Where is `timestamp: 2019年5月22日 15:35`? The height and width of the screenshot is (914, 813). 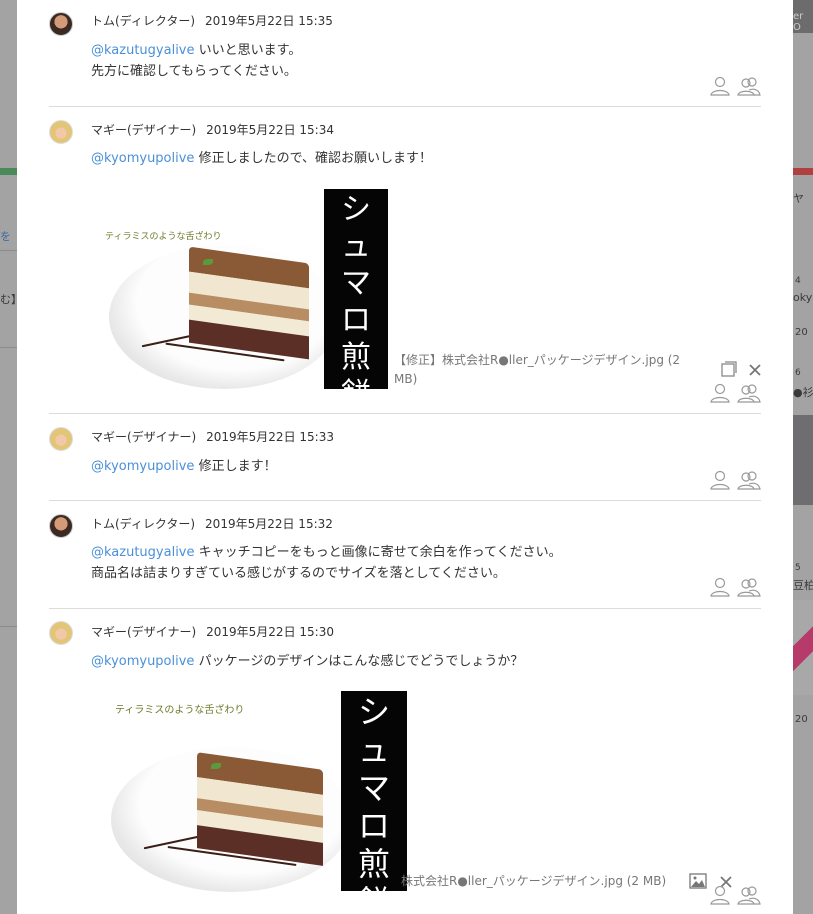
timestamp: 2019年5月22日 15:35 is located at coordinates (269, 21).